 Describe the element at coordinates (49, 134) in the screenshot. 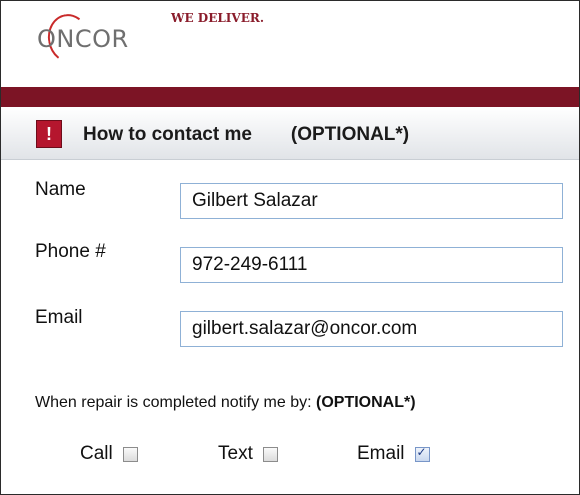

I see `exclamation-icon: !` at that location.